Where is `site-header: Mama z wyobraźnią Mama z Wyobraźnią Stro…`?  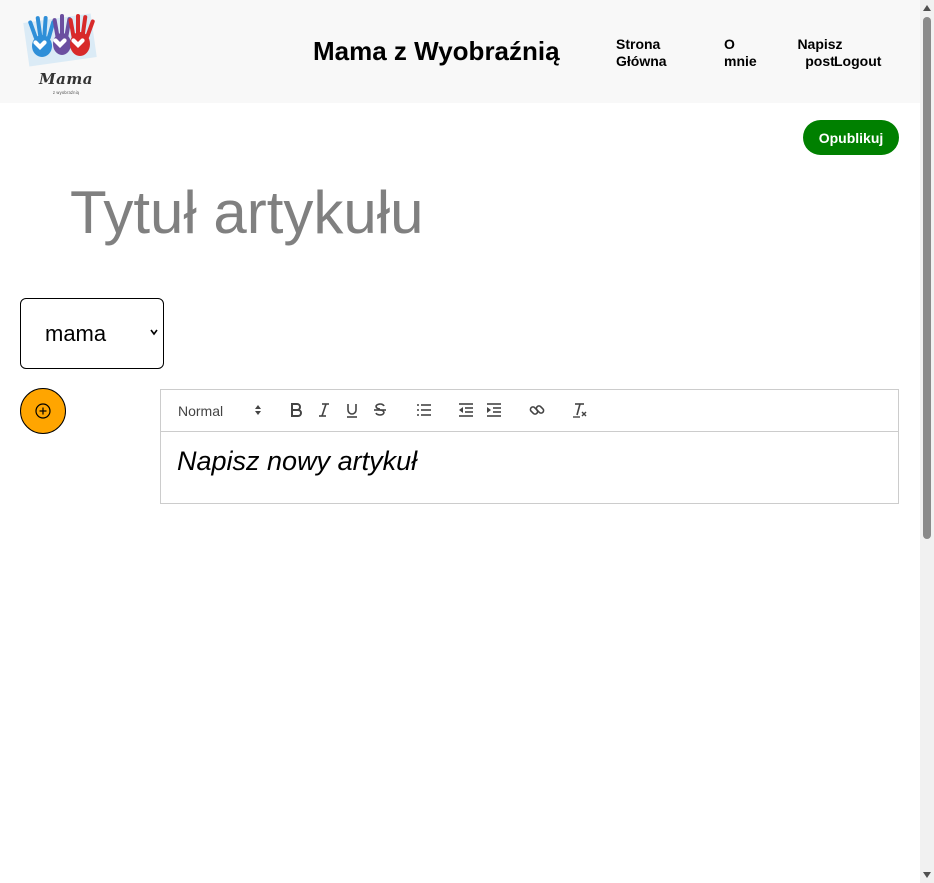 site-header: Mama z wyobraźnią Mama z Wyobraźnią Stro… is located at coordinates (460, 51).